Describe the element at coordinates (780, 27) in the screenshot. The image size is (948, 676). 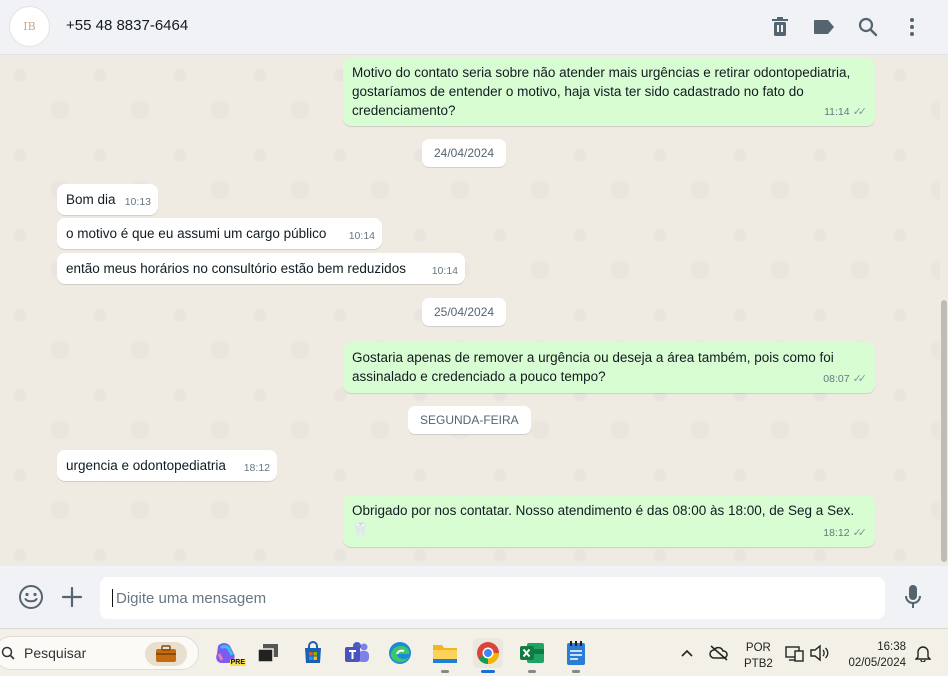
I see `delete-icon` at that location.